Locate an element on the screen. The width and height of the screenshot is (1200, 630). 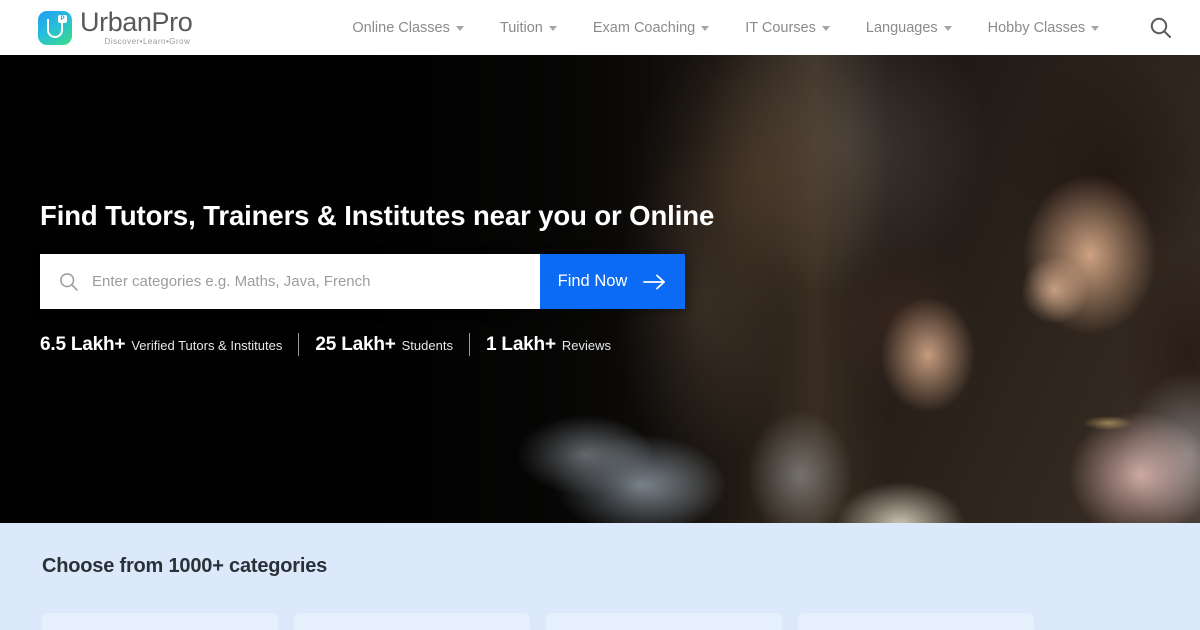
stat-number: 25 Lakh+ is located at coordinates (355, 344).